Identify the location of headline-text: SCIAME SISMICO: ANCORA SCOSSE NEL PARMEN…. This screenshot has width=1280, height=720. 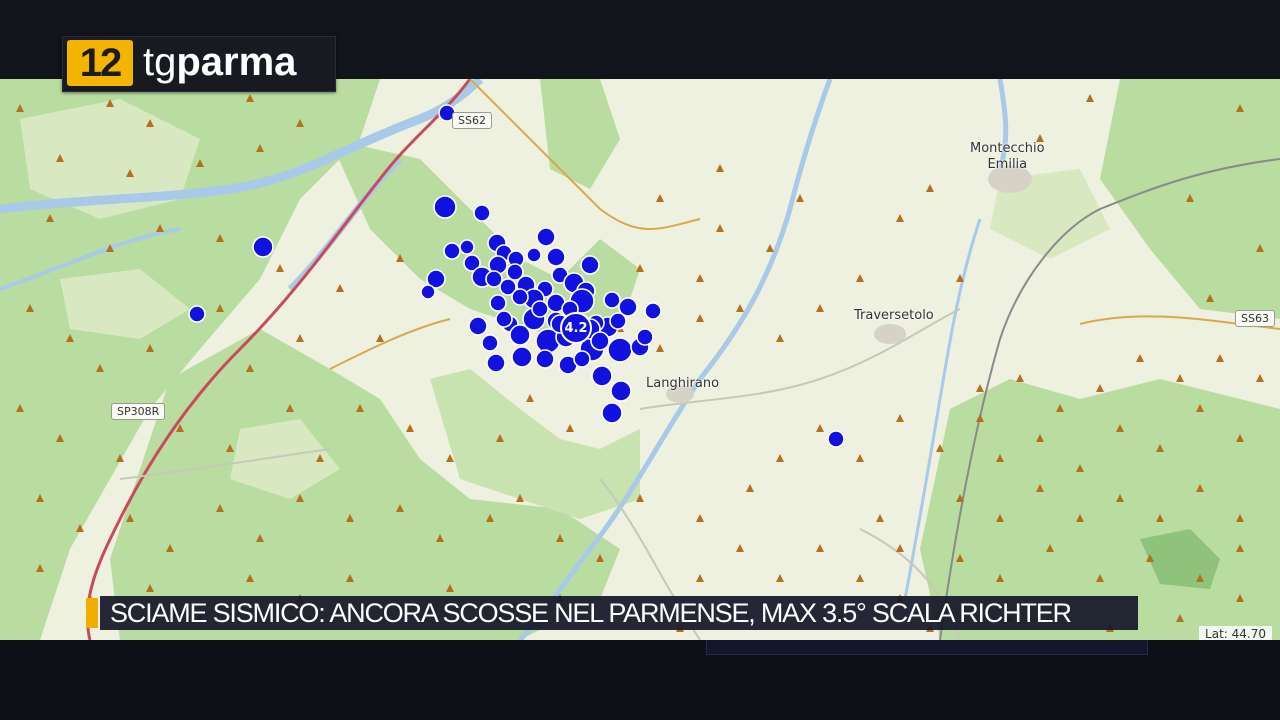
(591, 613).